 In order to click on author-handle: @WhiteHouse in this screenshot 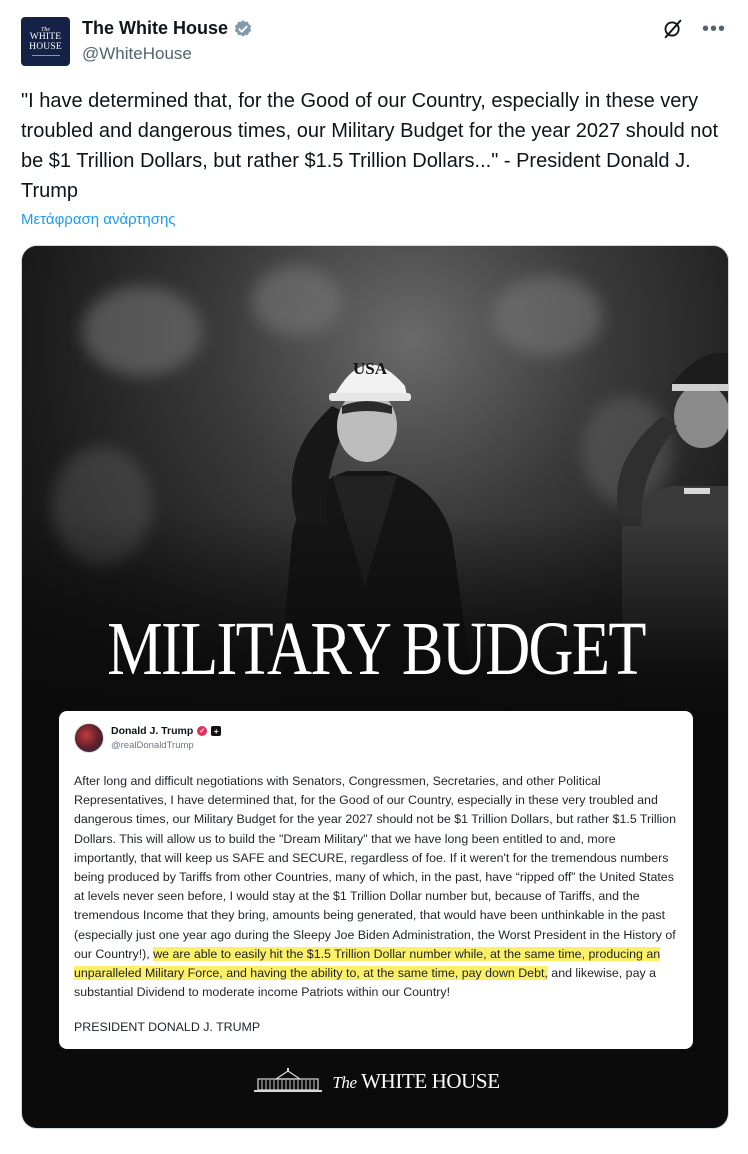, I will do `click(137, 54)`.